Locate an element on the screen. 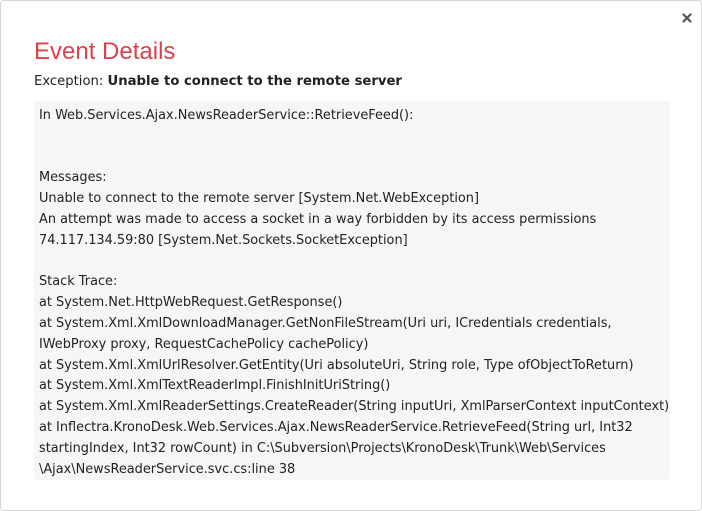  close-button is located at coordinates (687, 18).